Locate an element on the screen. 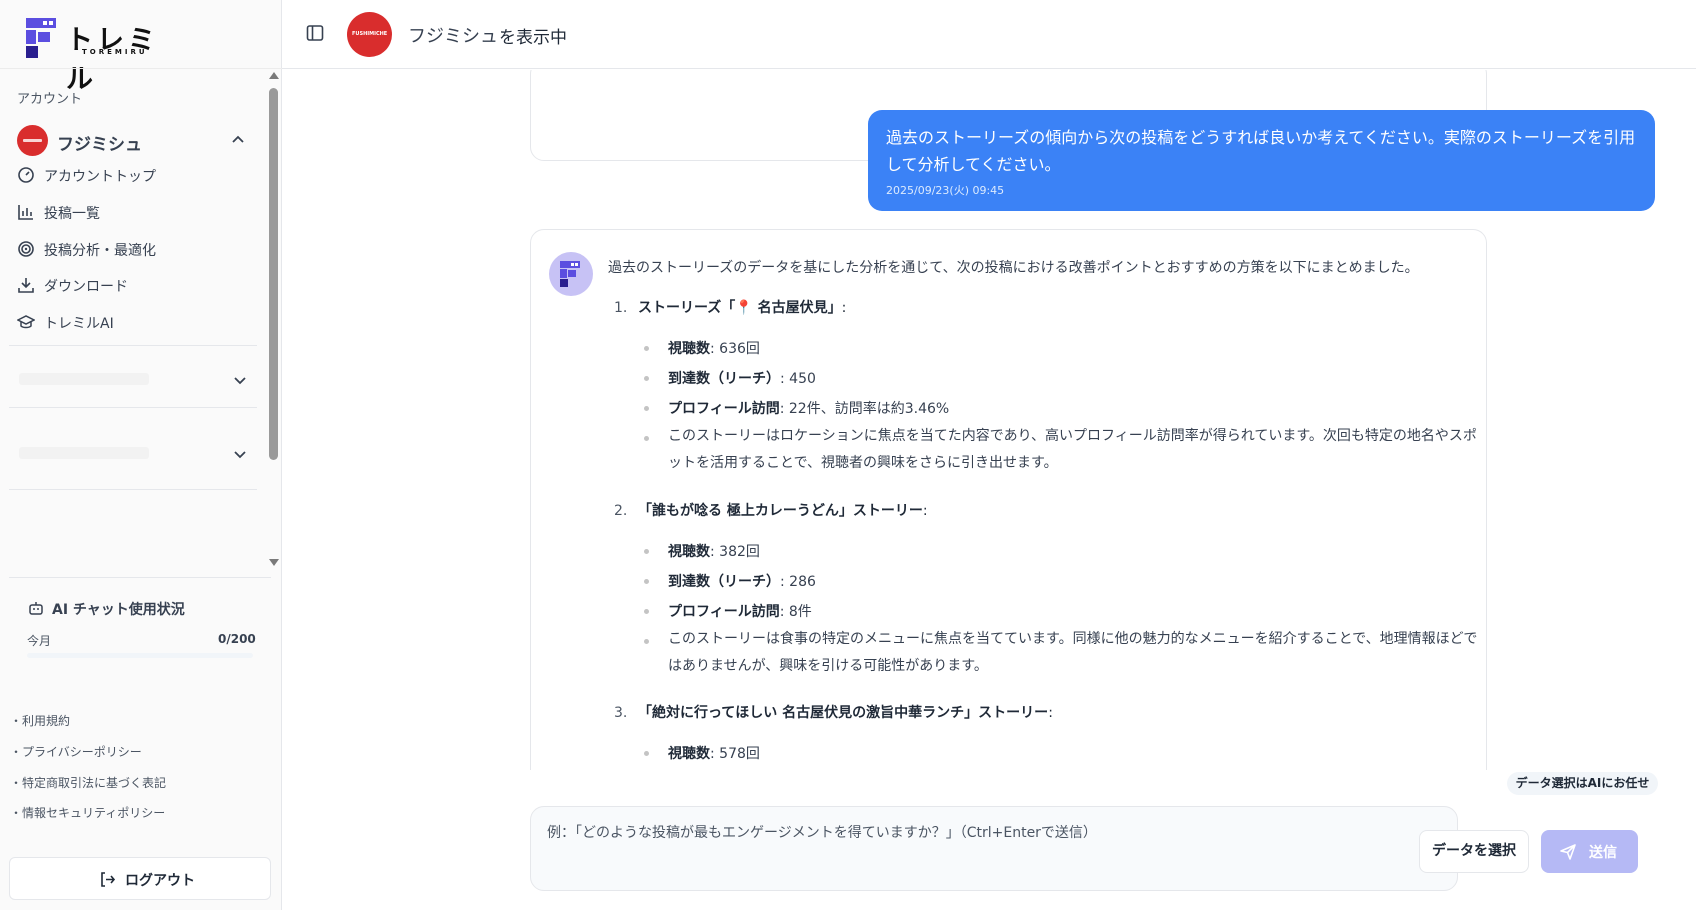 The height and width of the screenshot is (910, 1696). usage-count: 0/200 is located at coordinates (237, 639).